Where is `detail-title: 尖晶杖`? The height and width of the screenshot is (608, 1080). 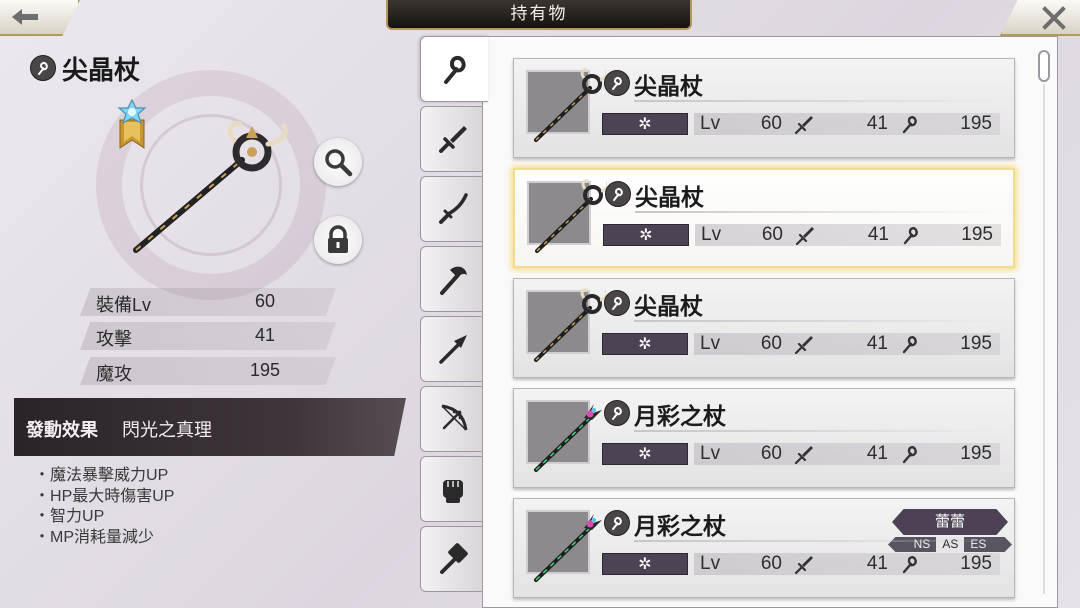 detail-title: 尖晶杖 is located at coordinates (85, 68).